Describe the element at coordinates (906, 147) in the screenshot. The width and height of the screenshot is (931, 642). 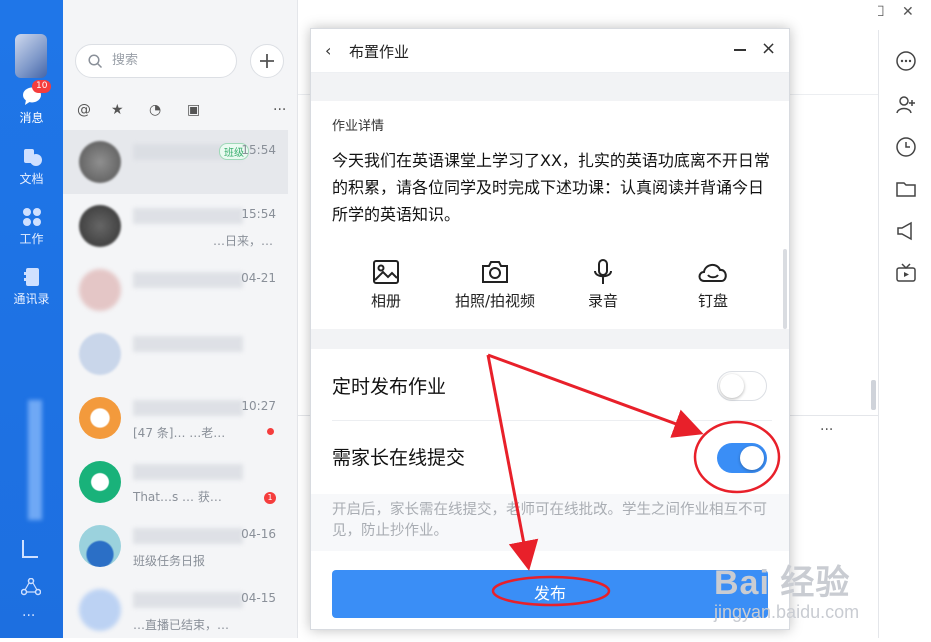
I see `history-clock-icon` at that location.